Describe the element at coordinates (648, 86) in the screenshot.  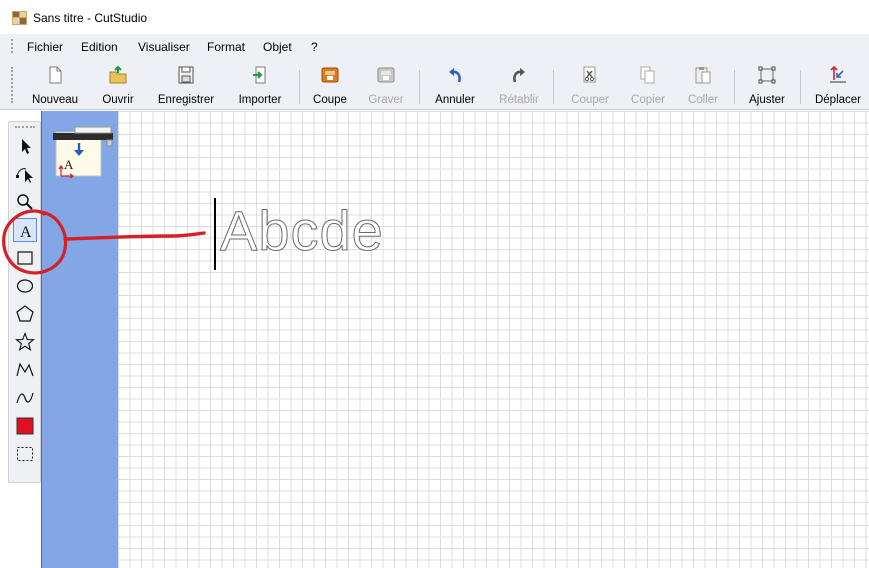
I see `copier-button: Copier` at that location.